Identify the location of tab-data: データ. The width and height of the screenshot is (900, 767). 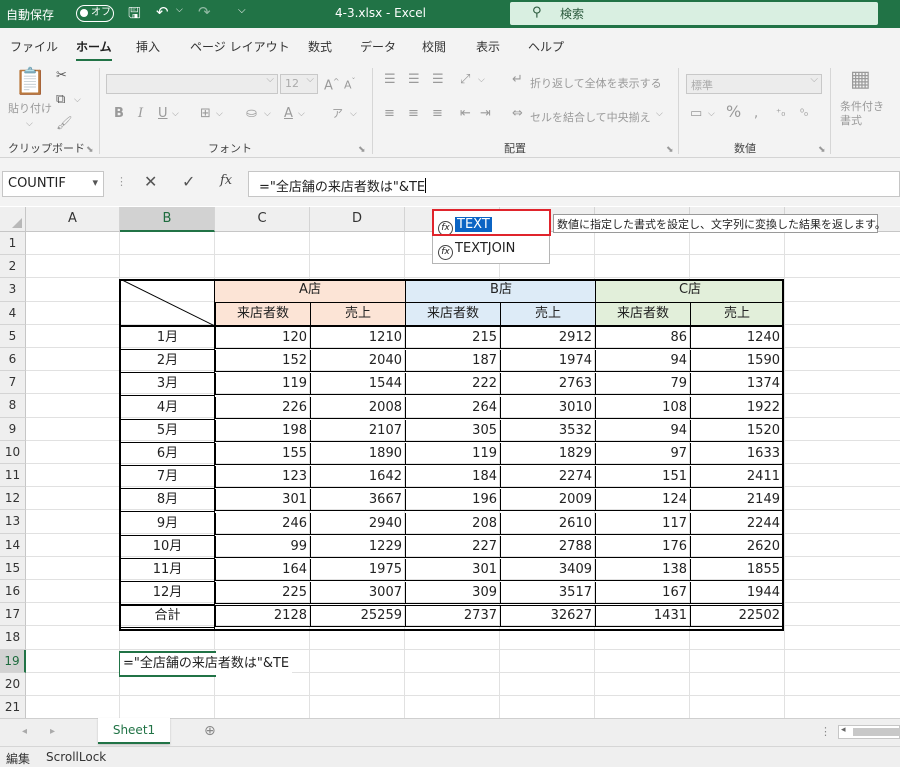
(378, 46).